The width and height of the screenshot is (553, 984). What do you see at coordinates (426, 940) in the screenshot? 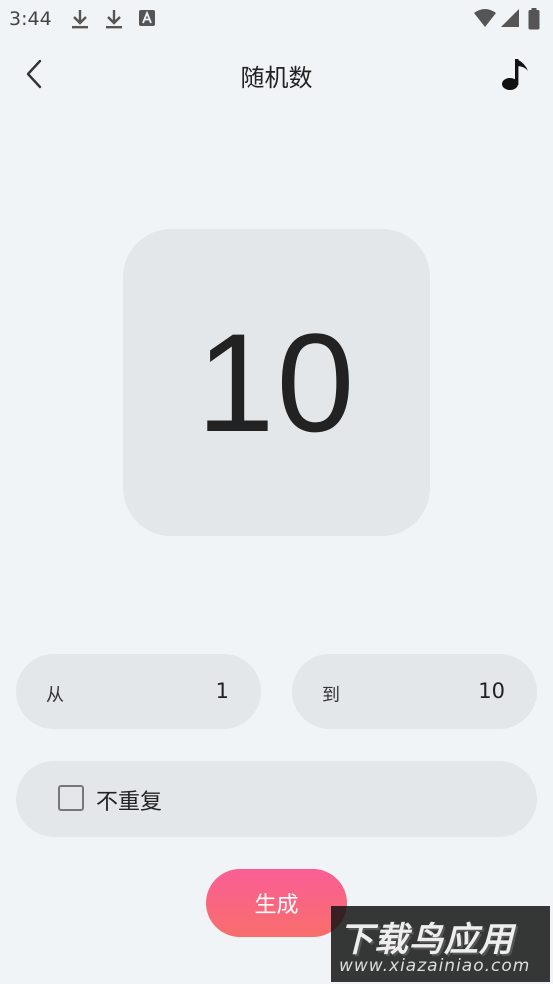
I see `watermark-title: 下载鸟应用` at bounding box center [426, 940].